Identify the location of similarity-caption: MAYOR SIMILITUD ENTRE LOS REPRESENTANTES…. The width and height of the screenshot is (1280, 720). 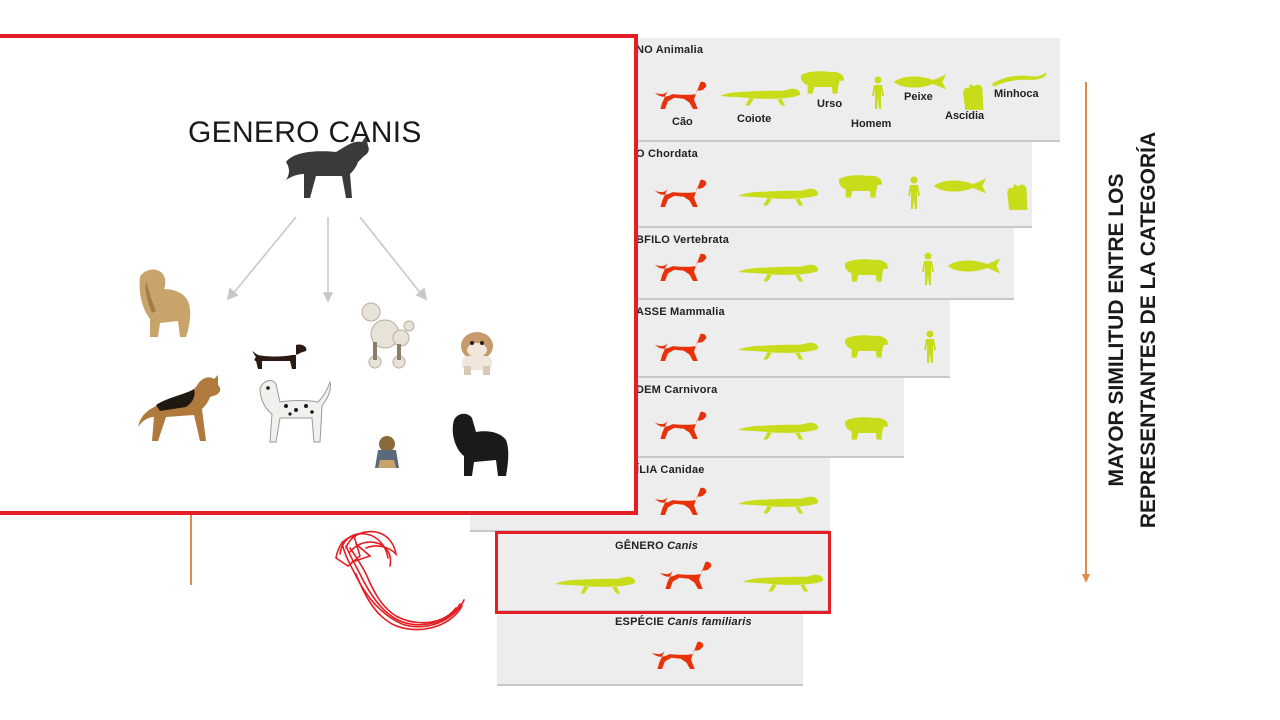
(1133, 330).